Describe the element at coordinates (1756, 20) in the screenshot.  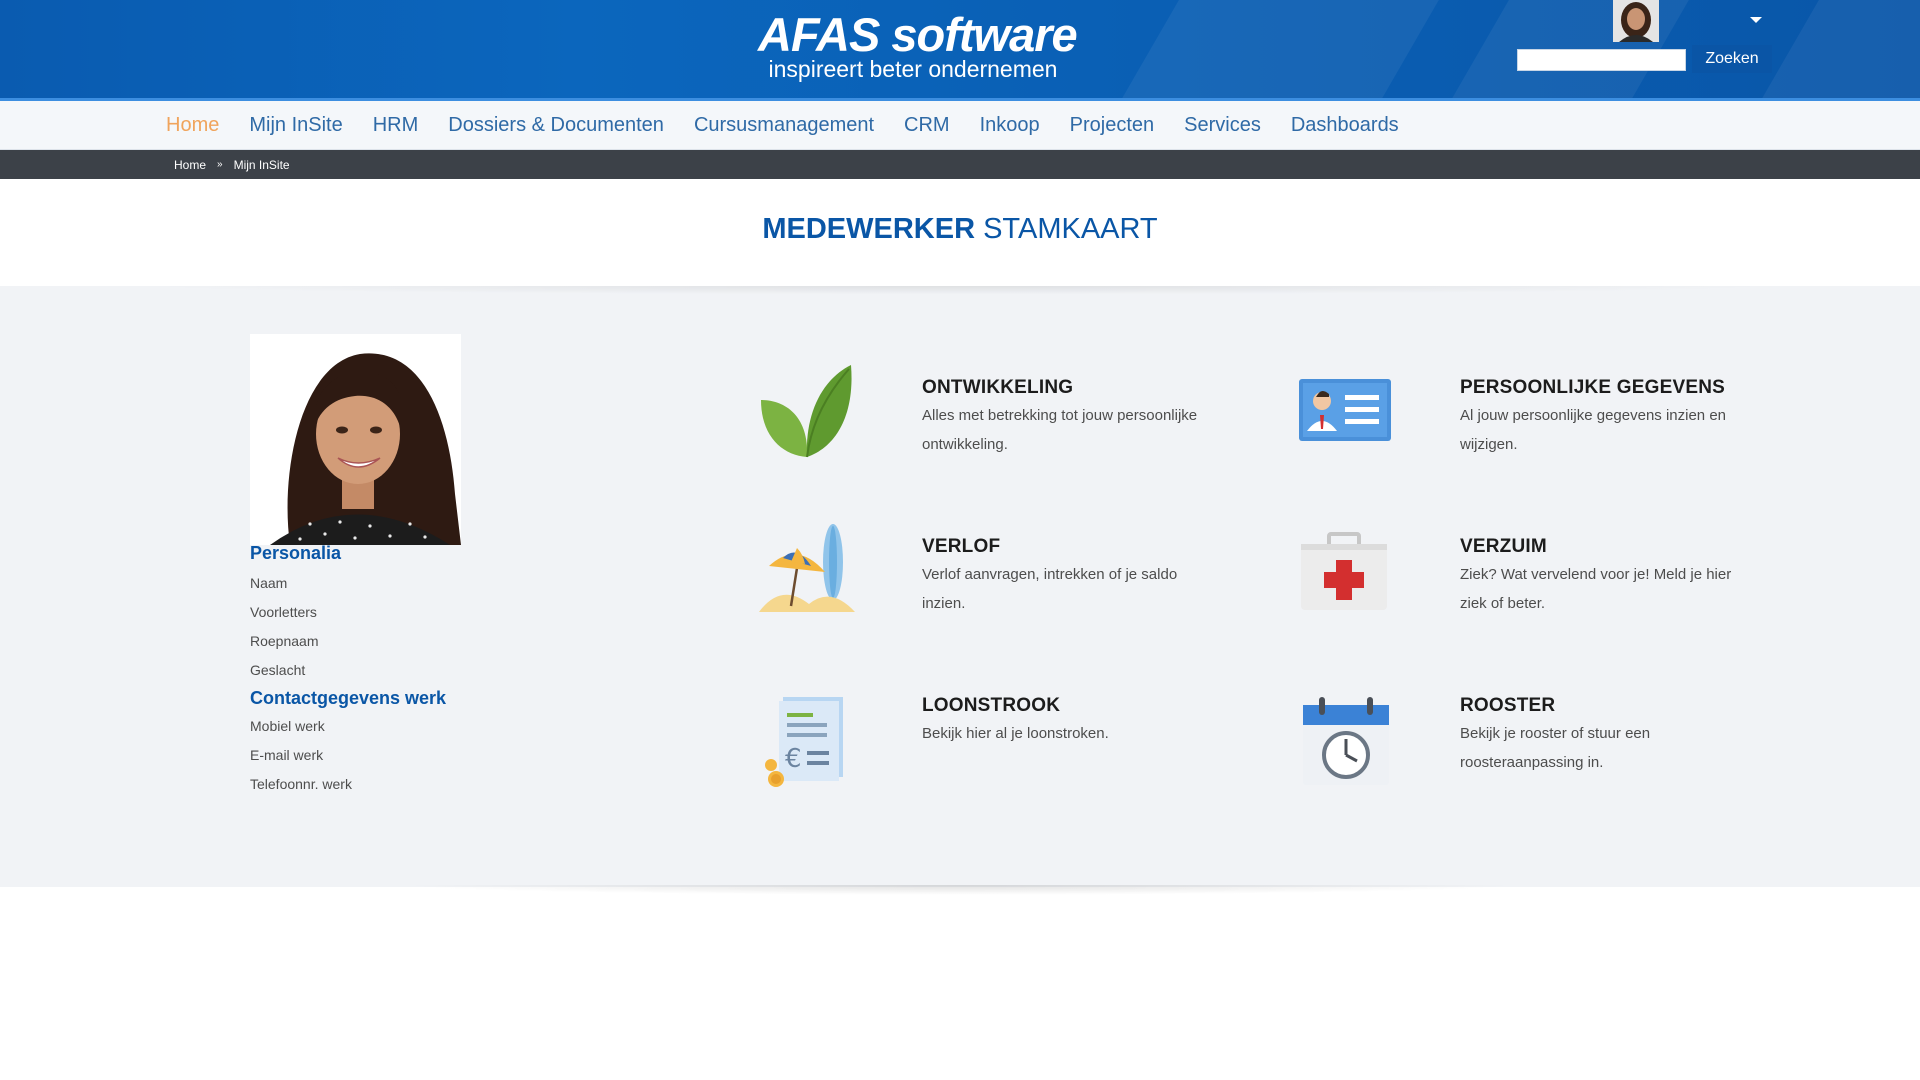
I see `user-menu-chevron-down-icon` at that location.